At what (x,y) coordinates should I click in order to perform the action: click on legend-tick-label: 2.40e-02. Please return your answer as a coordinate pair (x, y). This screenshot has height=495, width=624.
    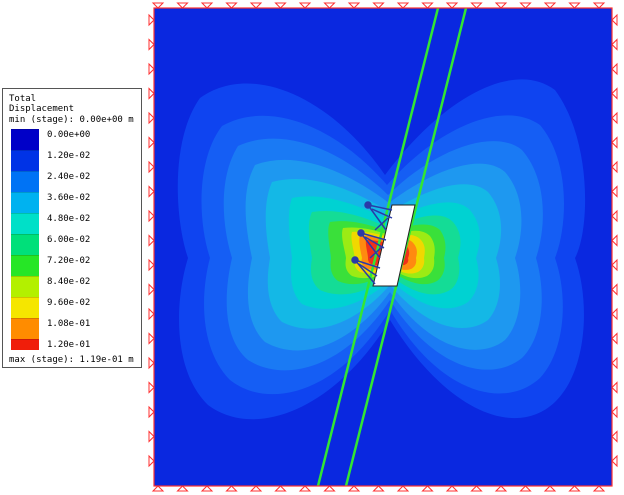
    Looking at the image, I should click on (69, 177).